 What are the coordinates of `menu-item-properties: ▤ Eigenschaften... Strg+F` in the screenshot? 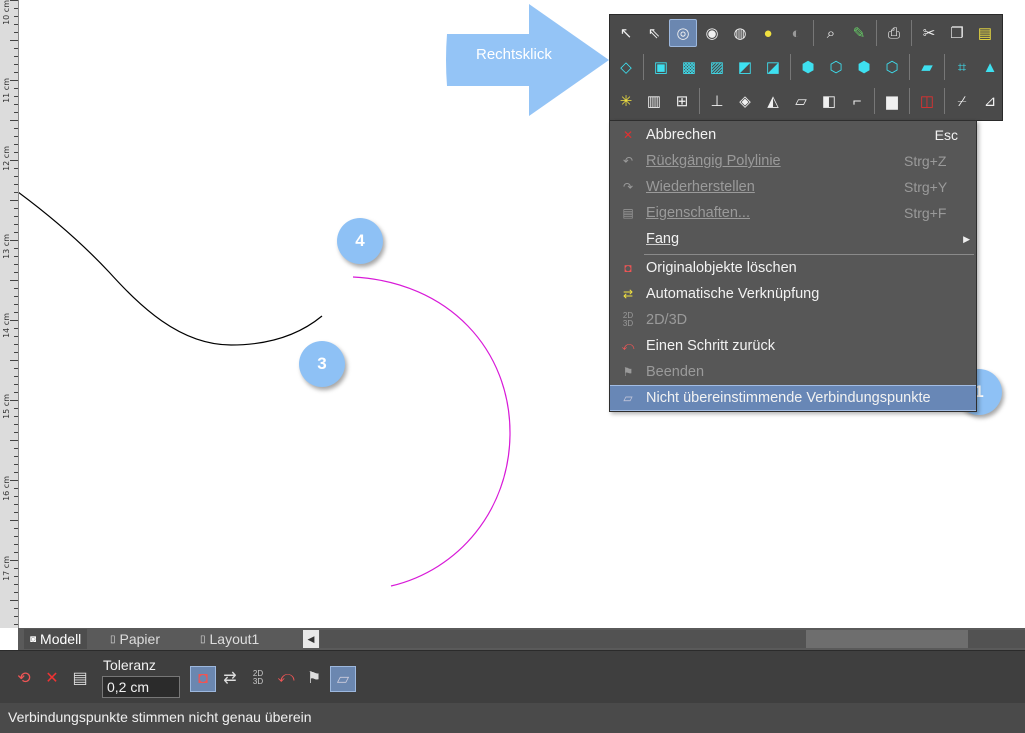 It's located at (793, 213).